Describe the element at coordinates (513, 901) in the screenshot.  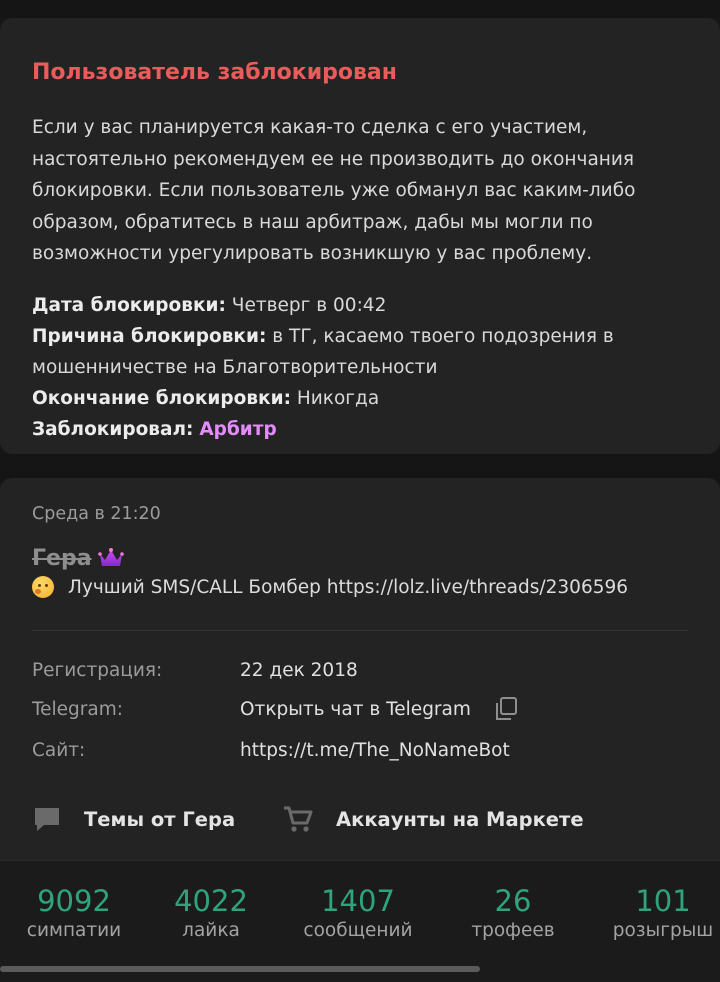
I see `stat-value: 26` at that location.